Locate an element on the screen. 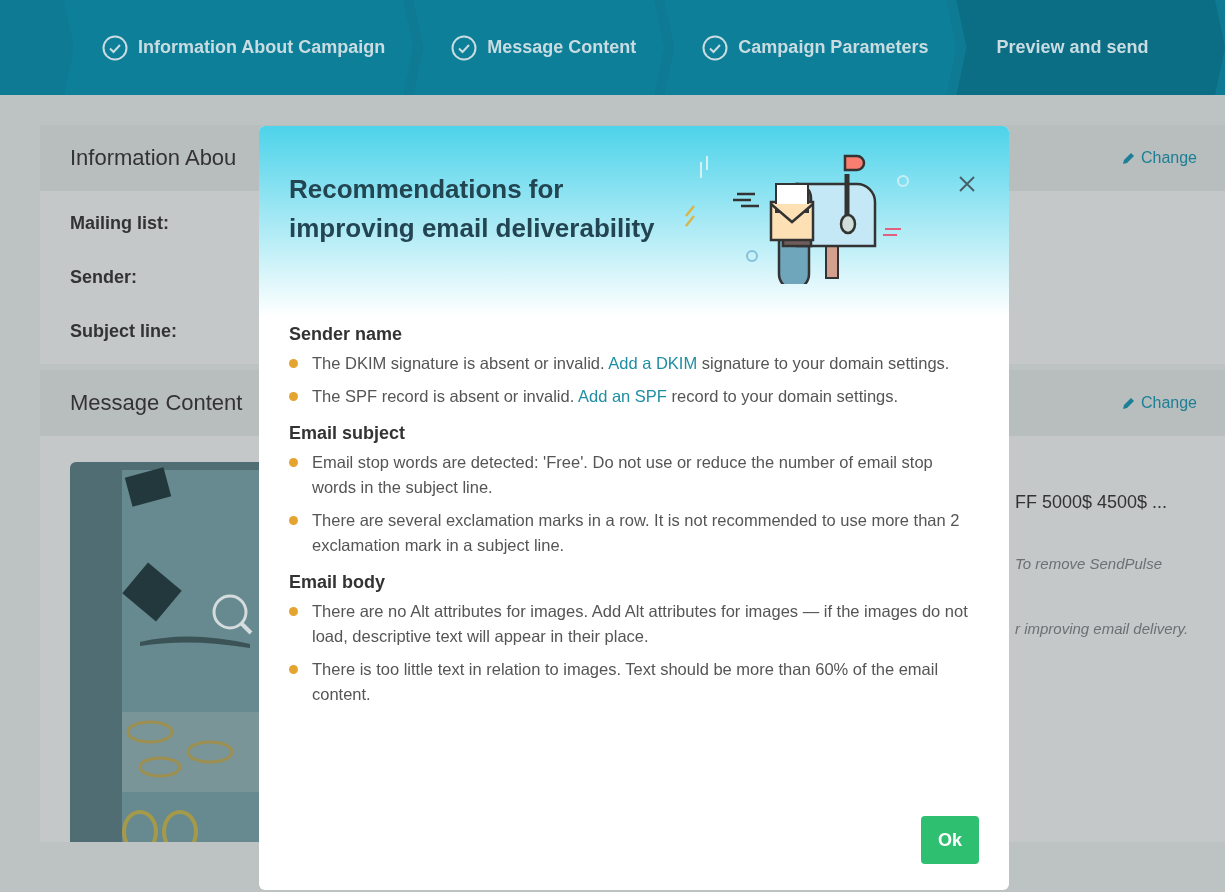  step-tab: Preview and send is located at coordinates (1090, 47).